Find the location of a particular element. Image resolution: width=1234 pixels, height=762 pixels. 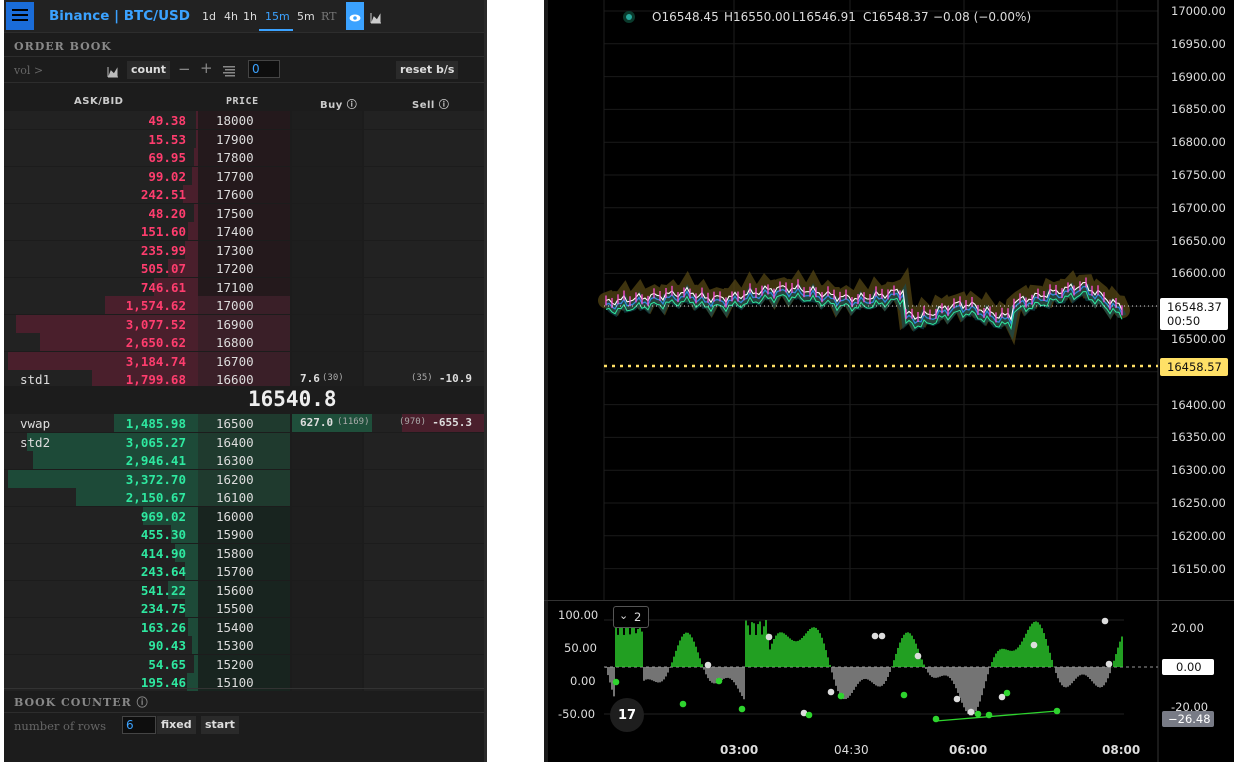

buy-count: (30) is located at coordinates (333, 378).